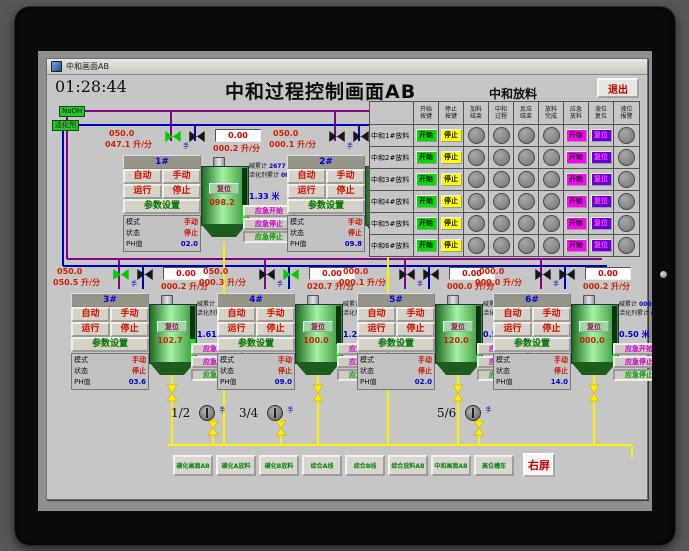 The width and height of the screenshot is (689, 551). I want to click on table-column-header: 停止按键, so click(451, 113).